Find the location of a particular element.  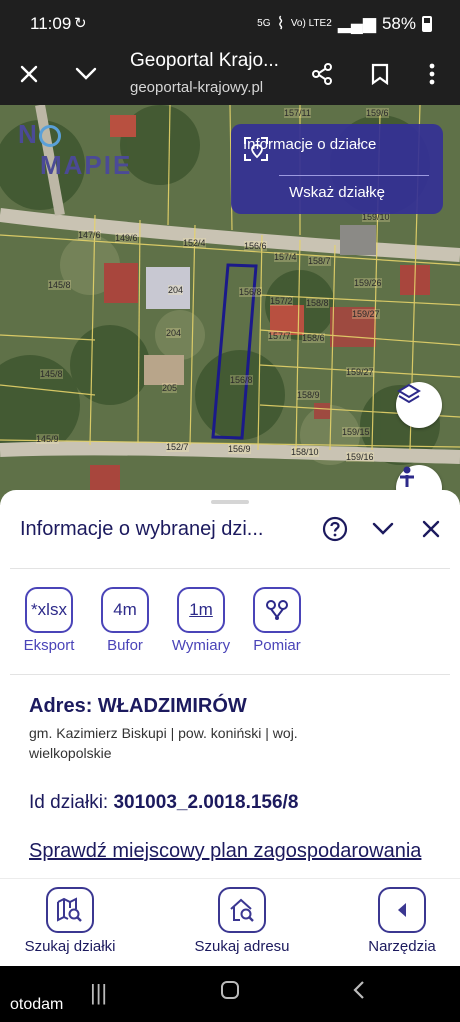

chevron-left-icon is located at coordinates (402, 910).